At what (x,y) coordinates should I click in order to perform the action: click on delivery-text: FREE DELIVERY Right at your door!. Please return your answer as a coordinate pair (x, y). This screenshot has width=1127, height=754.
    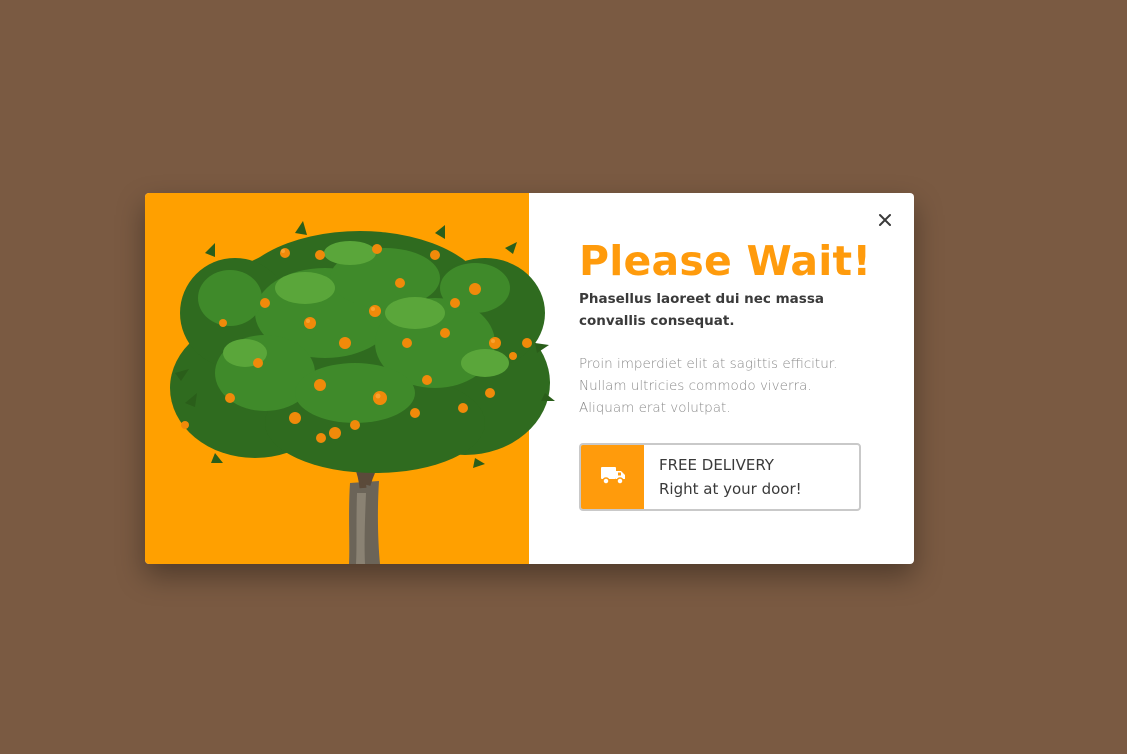
    Looking at the image, I should click on (723, 477).